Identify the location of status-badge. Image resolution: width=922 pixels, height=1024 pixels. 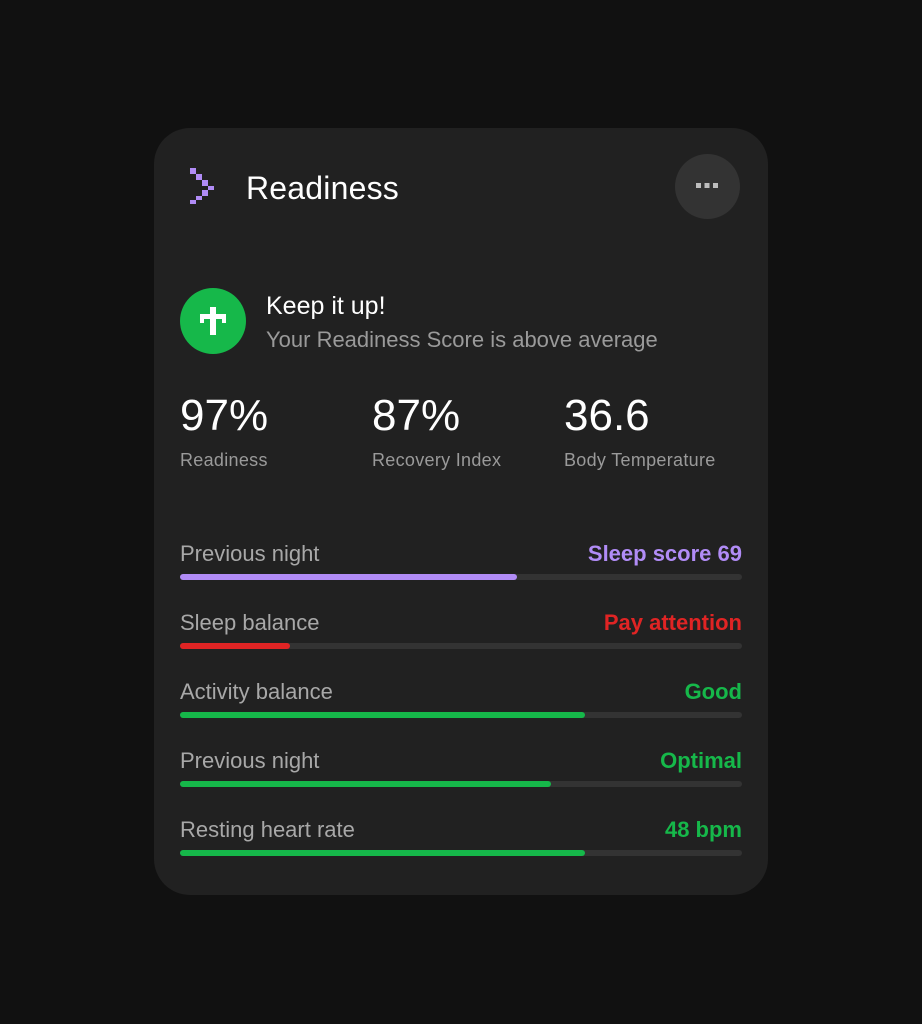
(213, 321).